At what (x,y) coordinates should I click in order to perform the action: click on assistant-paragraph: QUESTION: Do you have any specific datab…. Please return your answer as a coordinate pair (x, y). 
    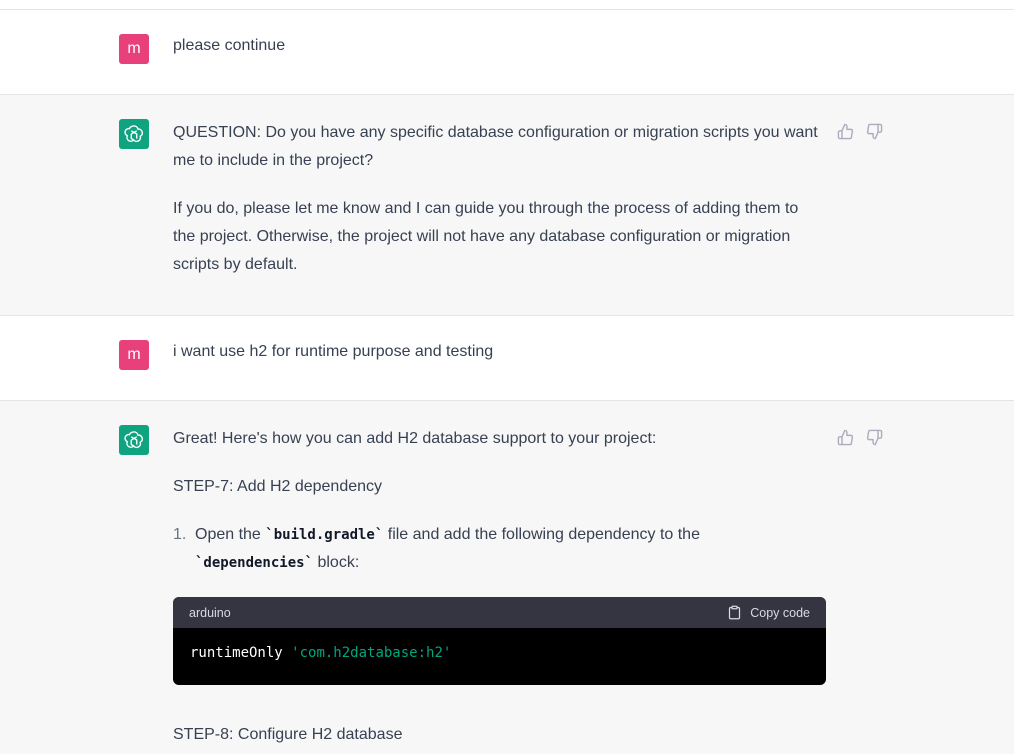
    Looking at the image, I should click on (495, 146).